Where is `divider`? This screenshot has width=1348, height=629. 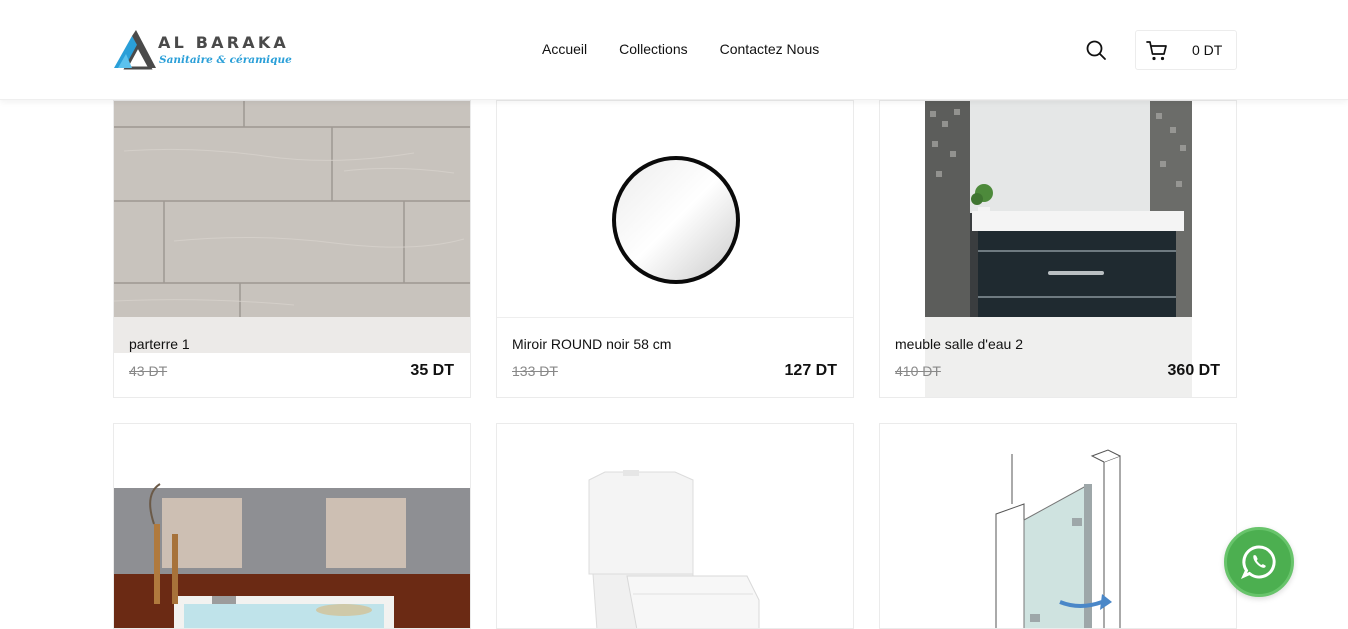
divider is located at coordinates (675, 317).